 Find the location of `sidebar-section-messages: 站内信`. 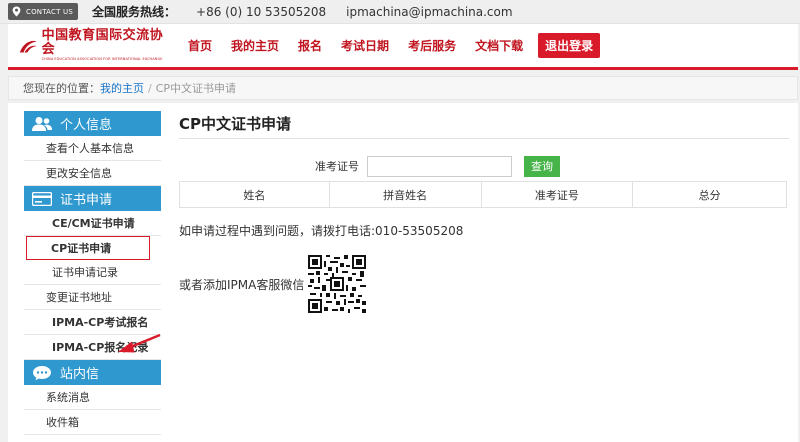

sidebar-section-messages: 站内信 is located at coordinates (92, 372).